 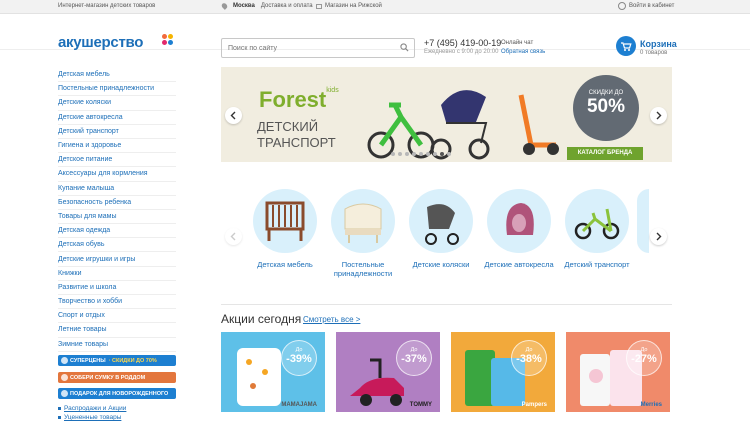 What do you see at coordinates (658, 44) in the screenshot?
I see `cart-title: Корзина` at bounding box center [658, 44].